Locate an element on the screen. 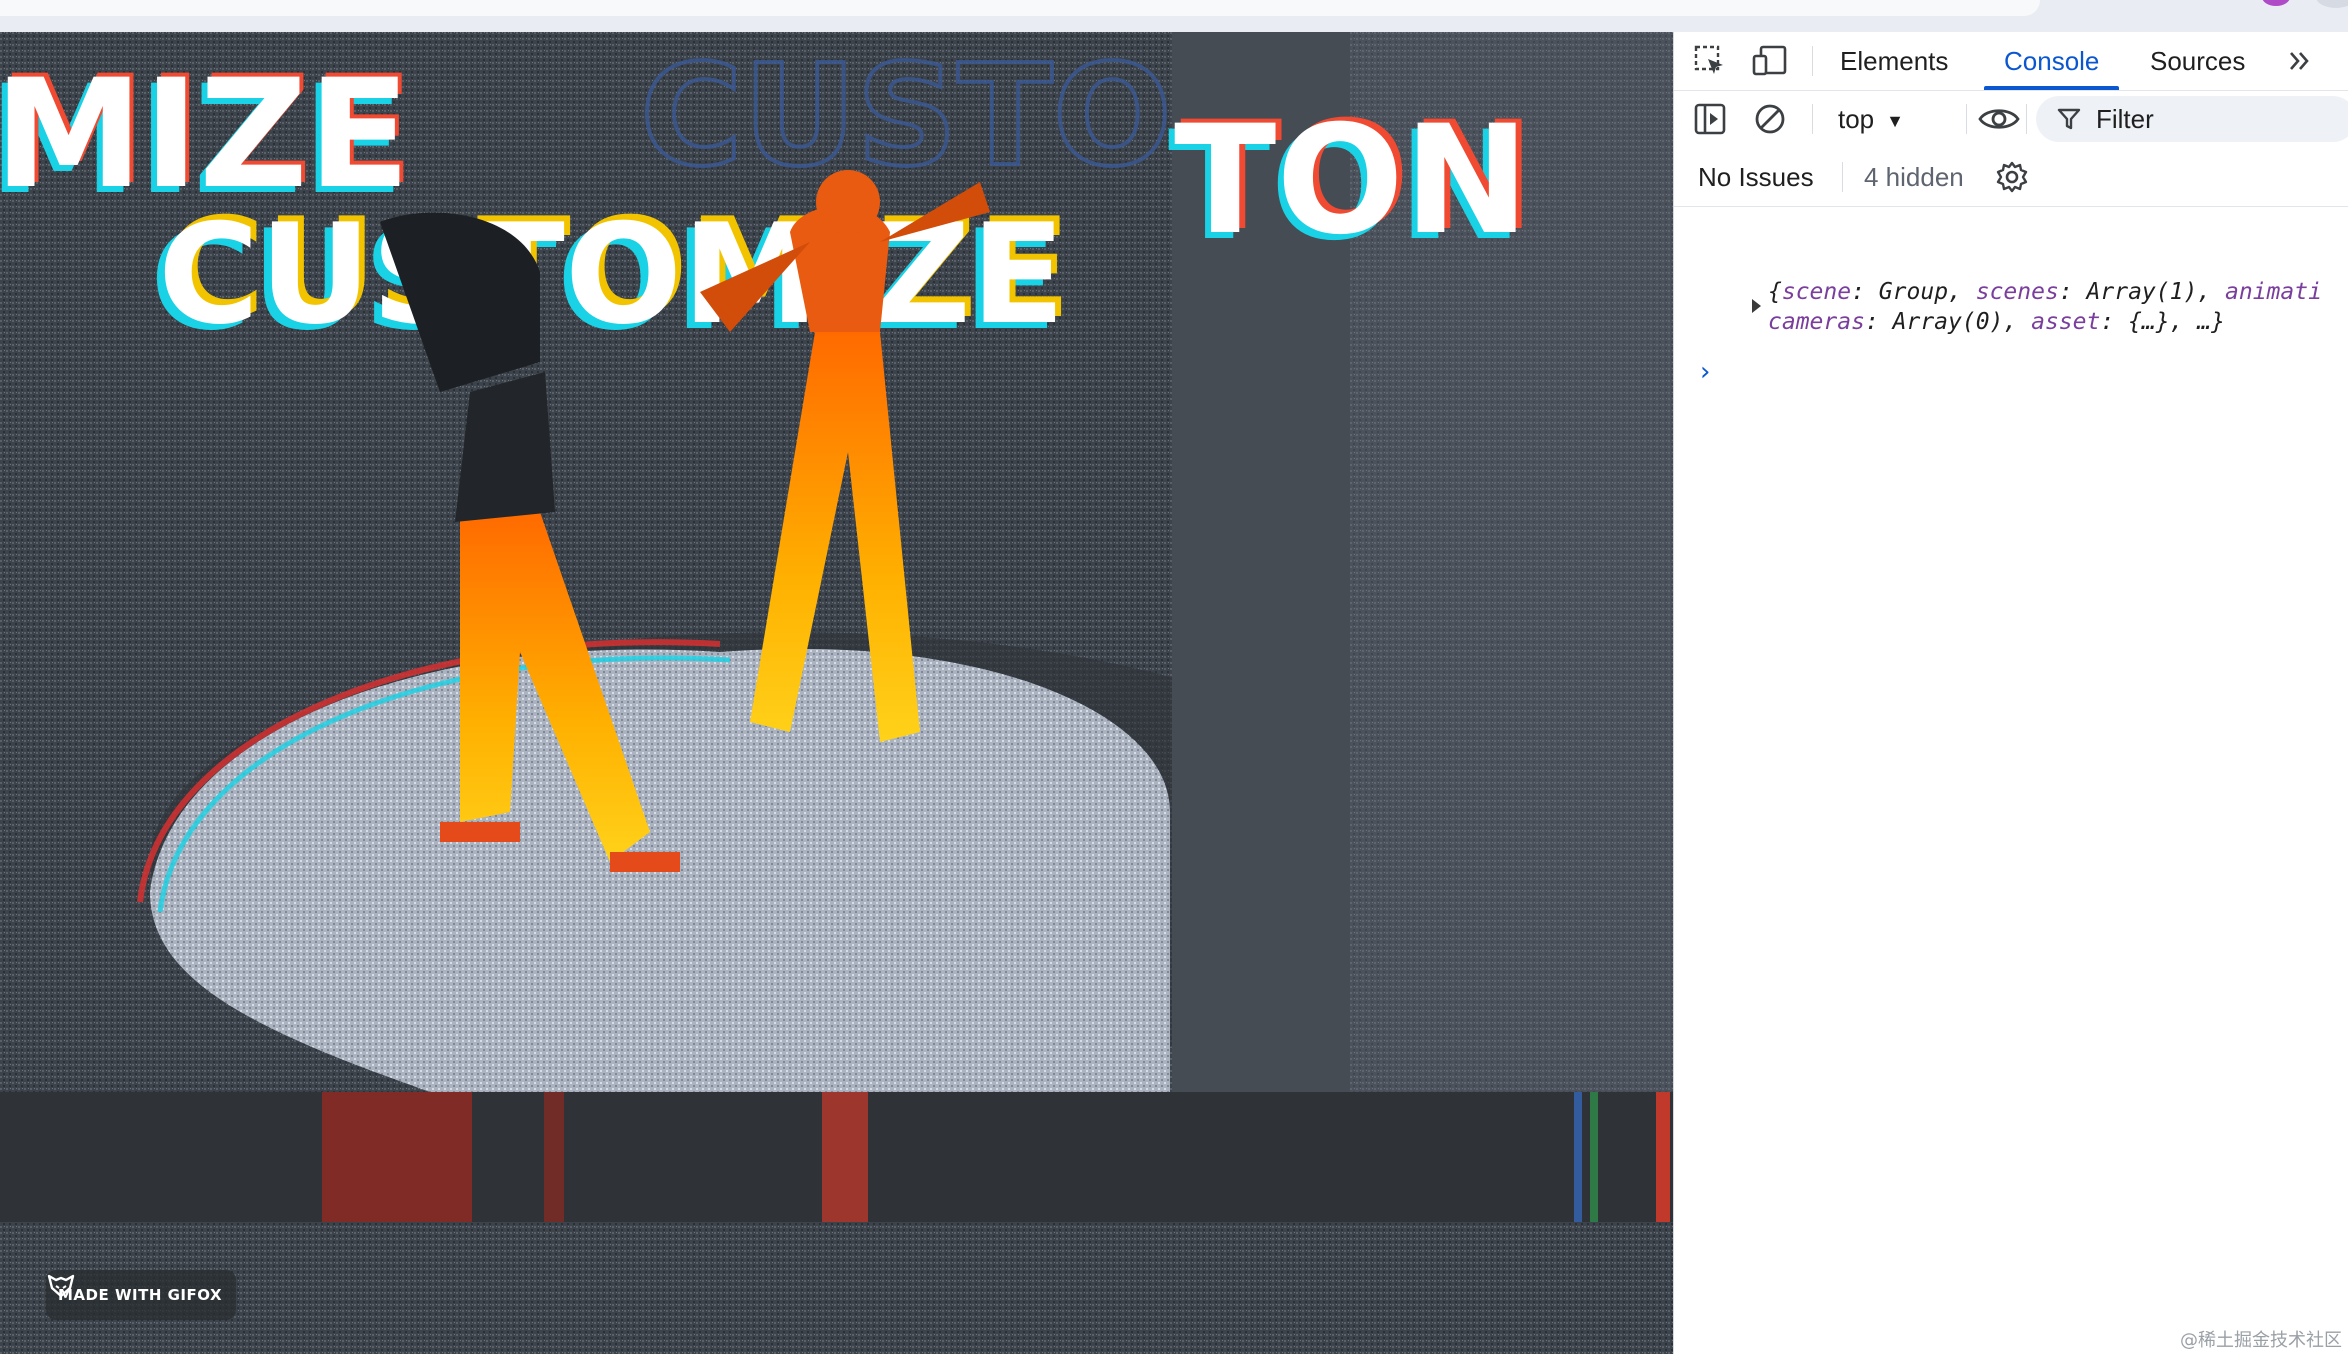 The width and height of the screenshot is (2348, 1354). console-settings-gear-icon is located at coordinates (2012, 177).